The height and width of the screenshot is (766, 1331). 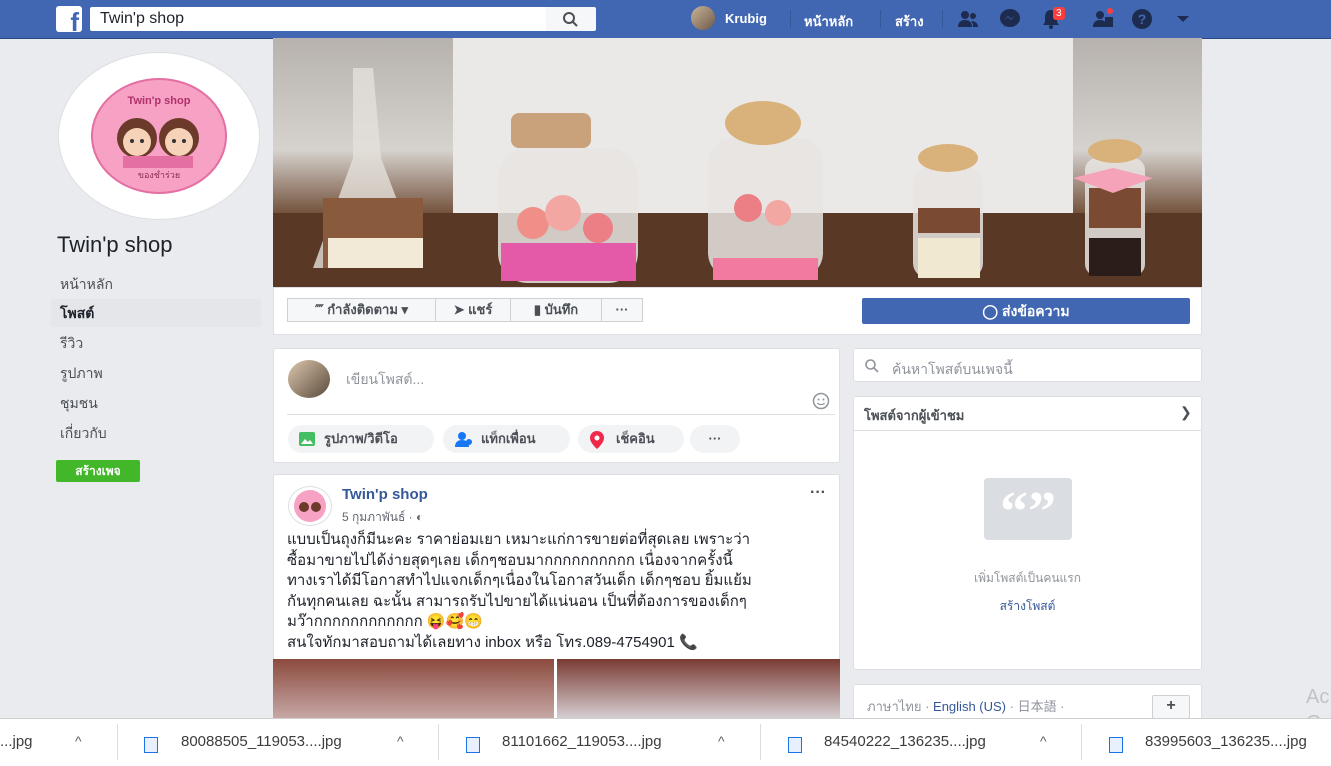 I want to click on quote-icon: “”, so click(x=1028, y=510).